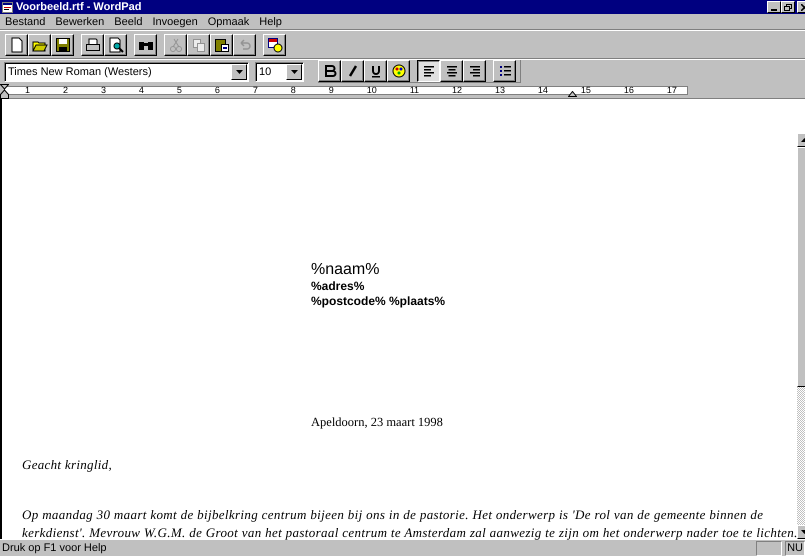  Describe the element at coordinates (338, 286) in the screenshot. I see `address-line: %adres%` at that location.